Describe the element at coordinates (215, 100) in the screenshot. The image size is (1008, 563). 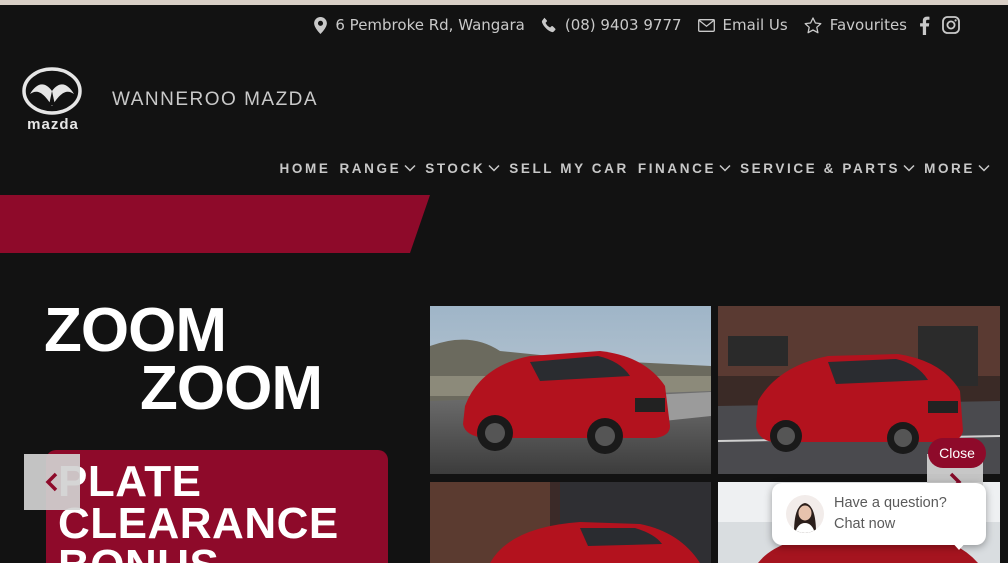
I see `dealer-name: WANNEROO MAZDA` at that location.